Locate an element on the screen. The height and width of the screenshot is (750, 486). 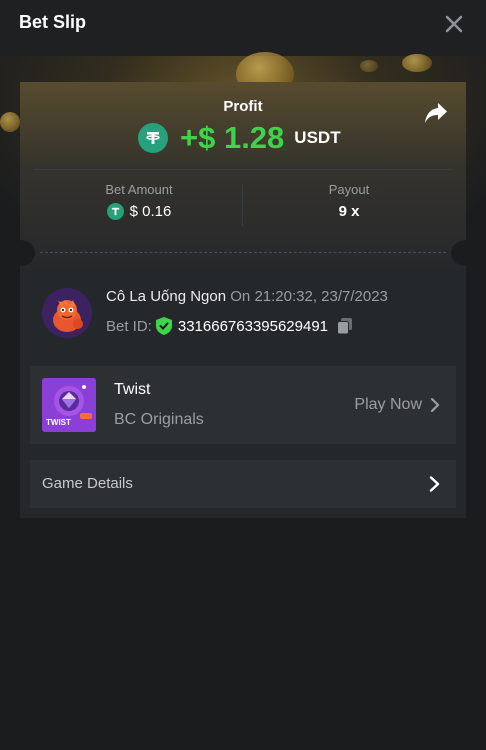
avatar is located at coordinates (67, 313).